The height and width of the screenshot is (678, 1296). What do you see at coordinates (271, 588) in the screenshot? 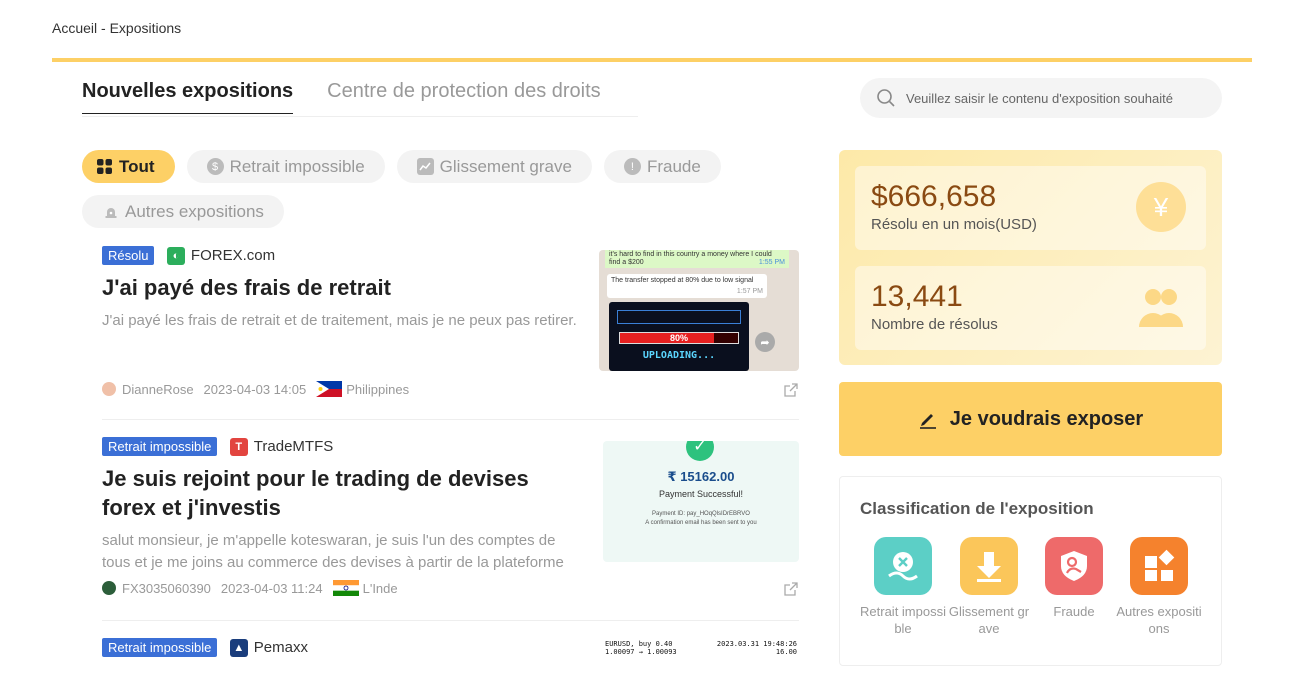
I see `post-date: 2023-04-03 11:24` at bounding box center [271, 588].